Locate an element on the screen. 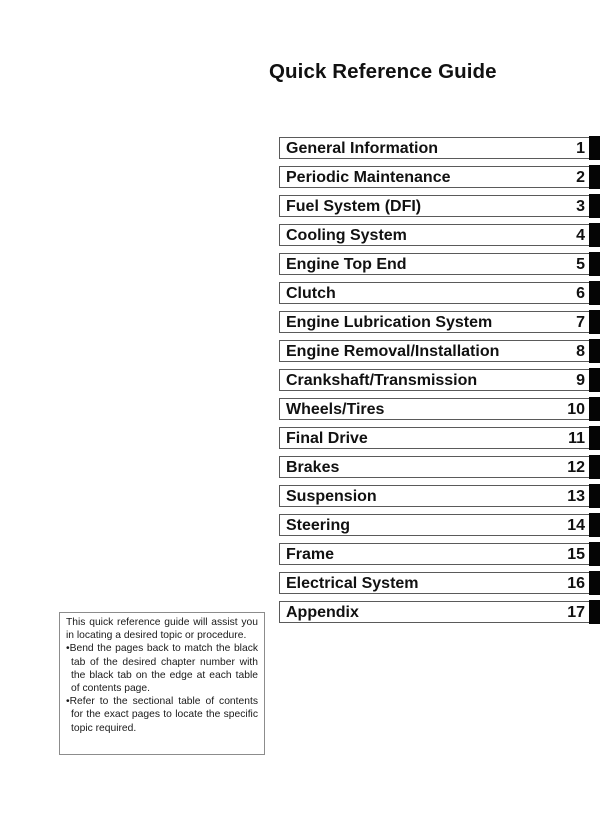 The width and height of the screenshot is (600, 826). chapter-row-appendix: Appendix 17 is located at coordinates (439, 612).